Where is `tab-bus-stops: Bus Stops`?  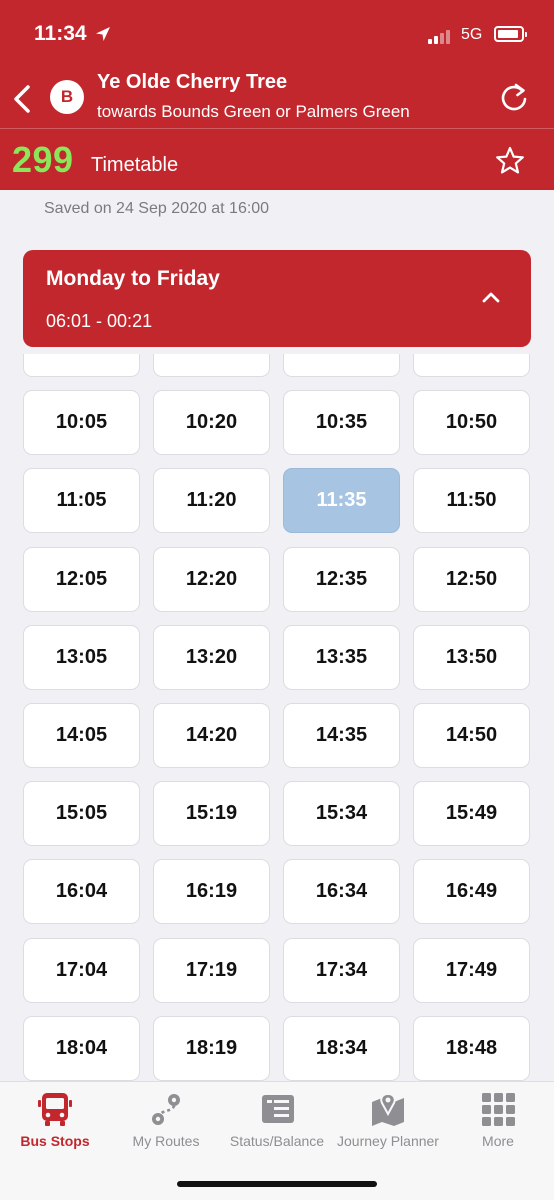 tab-bus-stops: Bus Stops is located at coordinates (55, 1123).